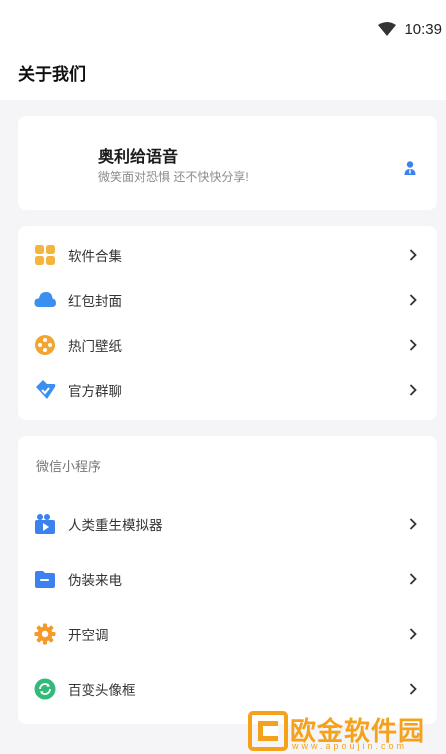  I want to click on mini-item-label: 人类重生模拟器, so click(115, 525).